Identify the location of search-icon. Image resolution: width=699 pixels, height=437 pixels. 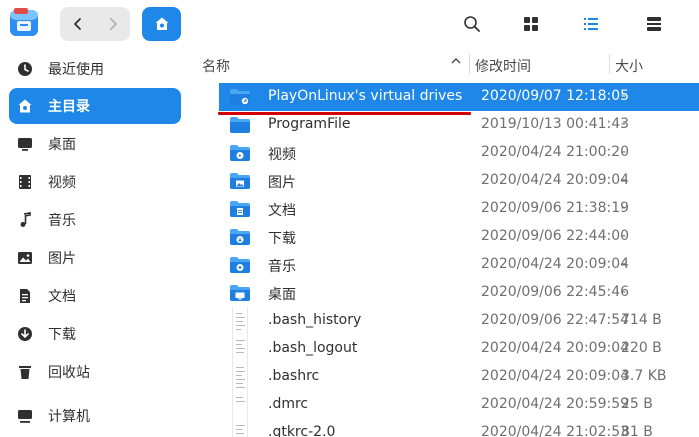
(472, 24).